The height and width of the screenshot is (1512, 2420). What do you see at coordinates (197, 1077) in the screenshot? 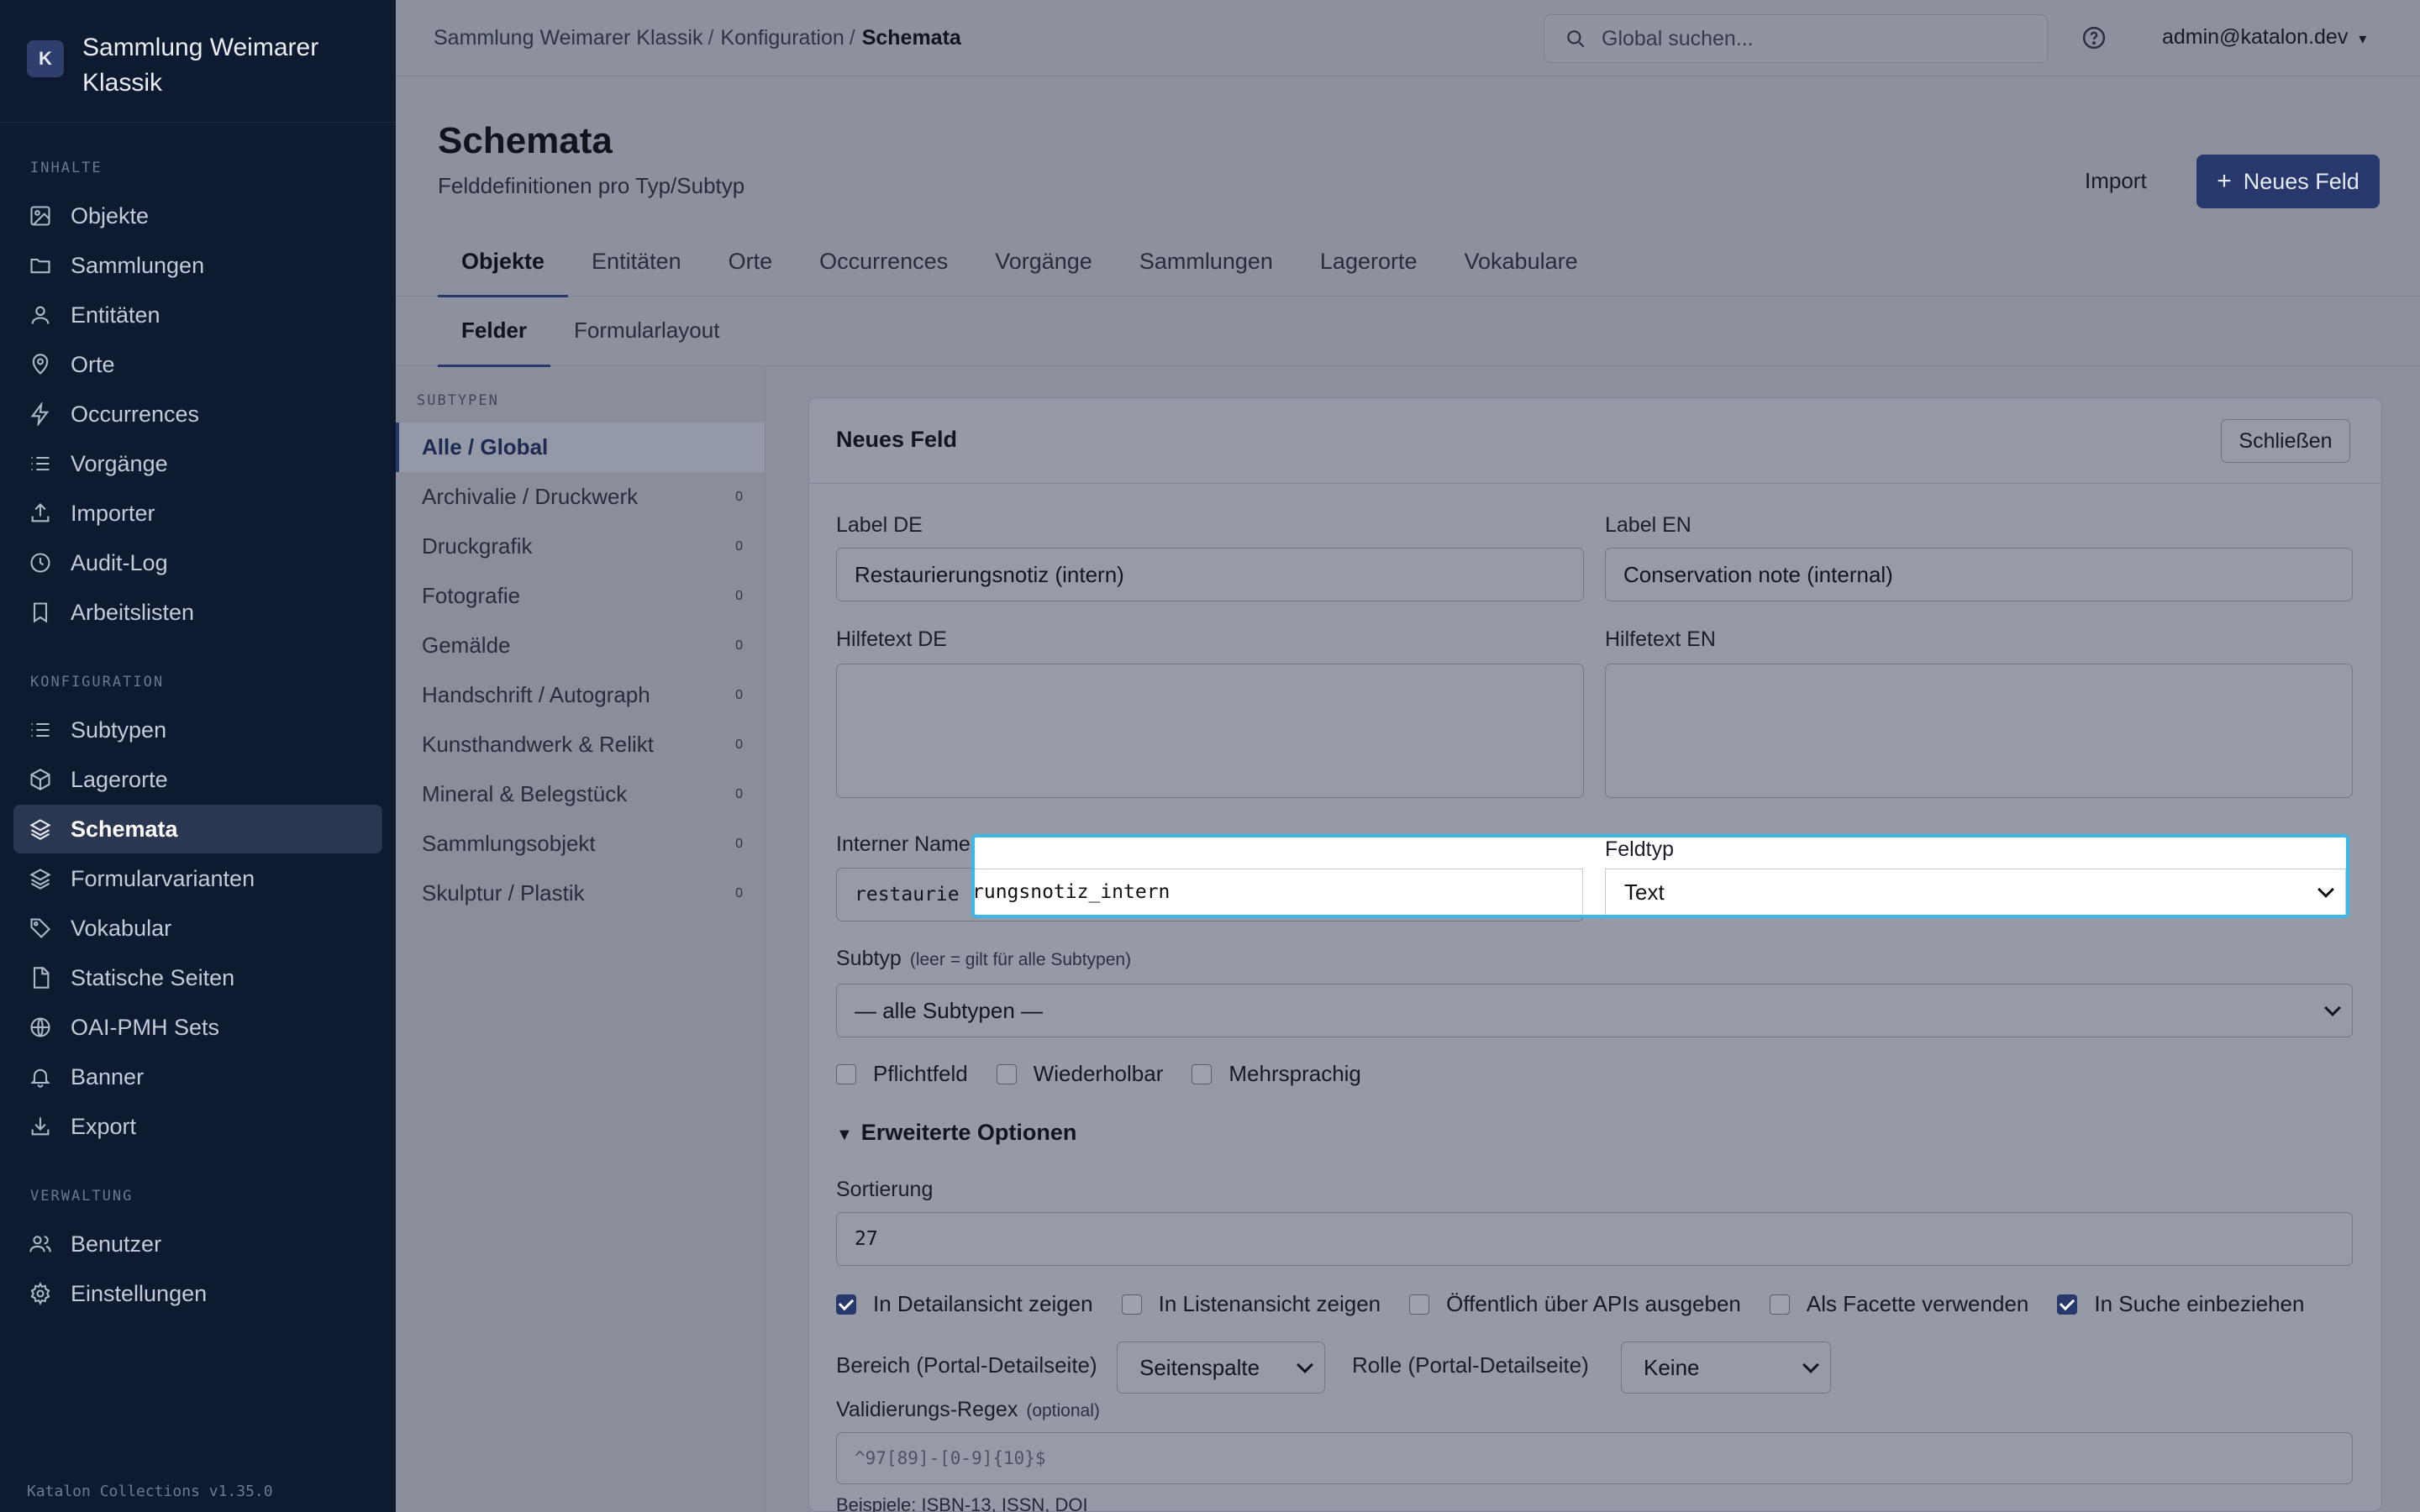
I see `sidebar-item-banner: Banner` at bounding box center [197, 1077].